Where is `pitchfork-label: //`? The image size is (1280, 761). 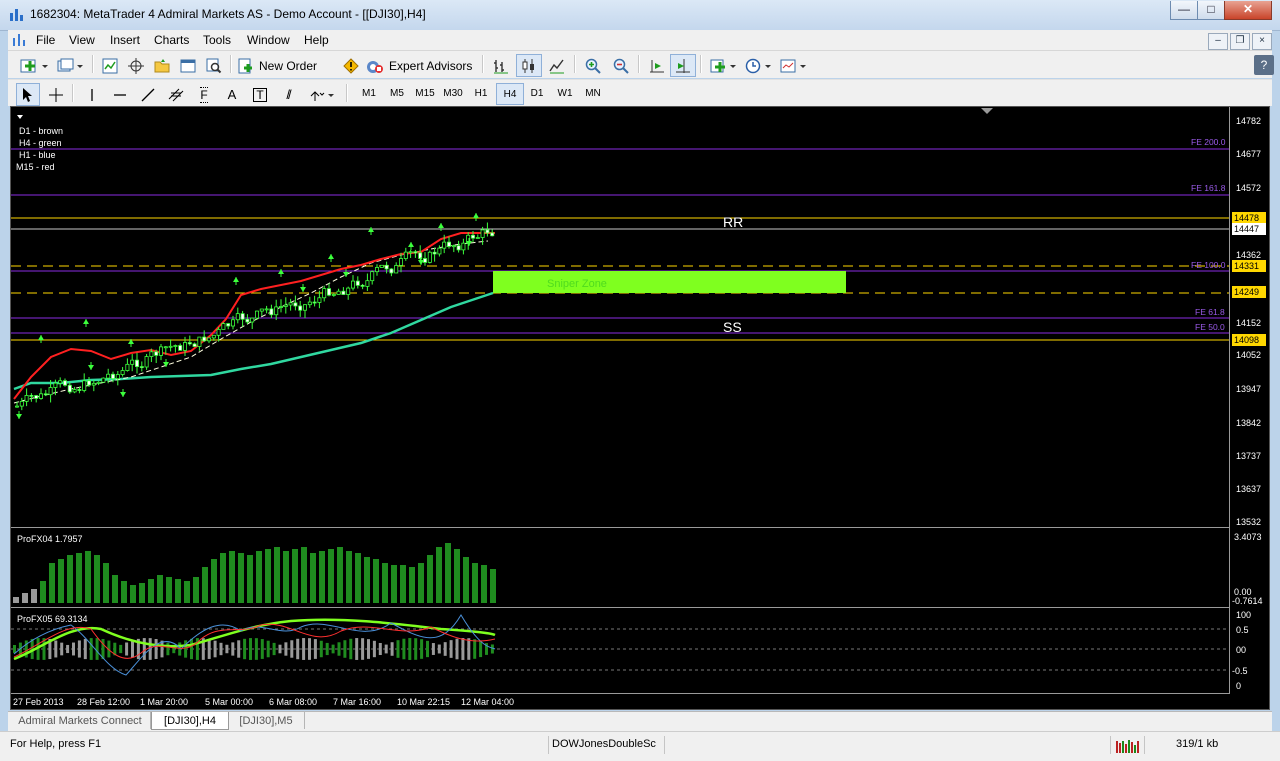
pitchfork-label: // is located at coordinates (288, 94).